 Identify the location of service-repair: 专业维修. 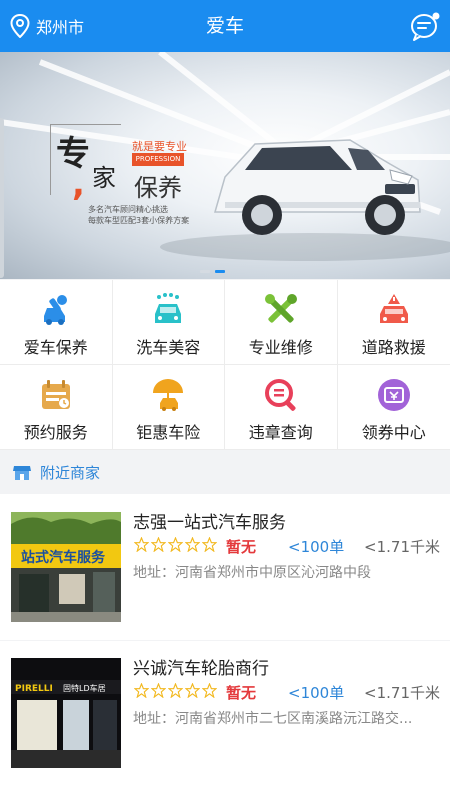
(281, 322).